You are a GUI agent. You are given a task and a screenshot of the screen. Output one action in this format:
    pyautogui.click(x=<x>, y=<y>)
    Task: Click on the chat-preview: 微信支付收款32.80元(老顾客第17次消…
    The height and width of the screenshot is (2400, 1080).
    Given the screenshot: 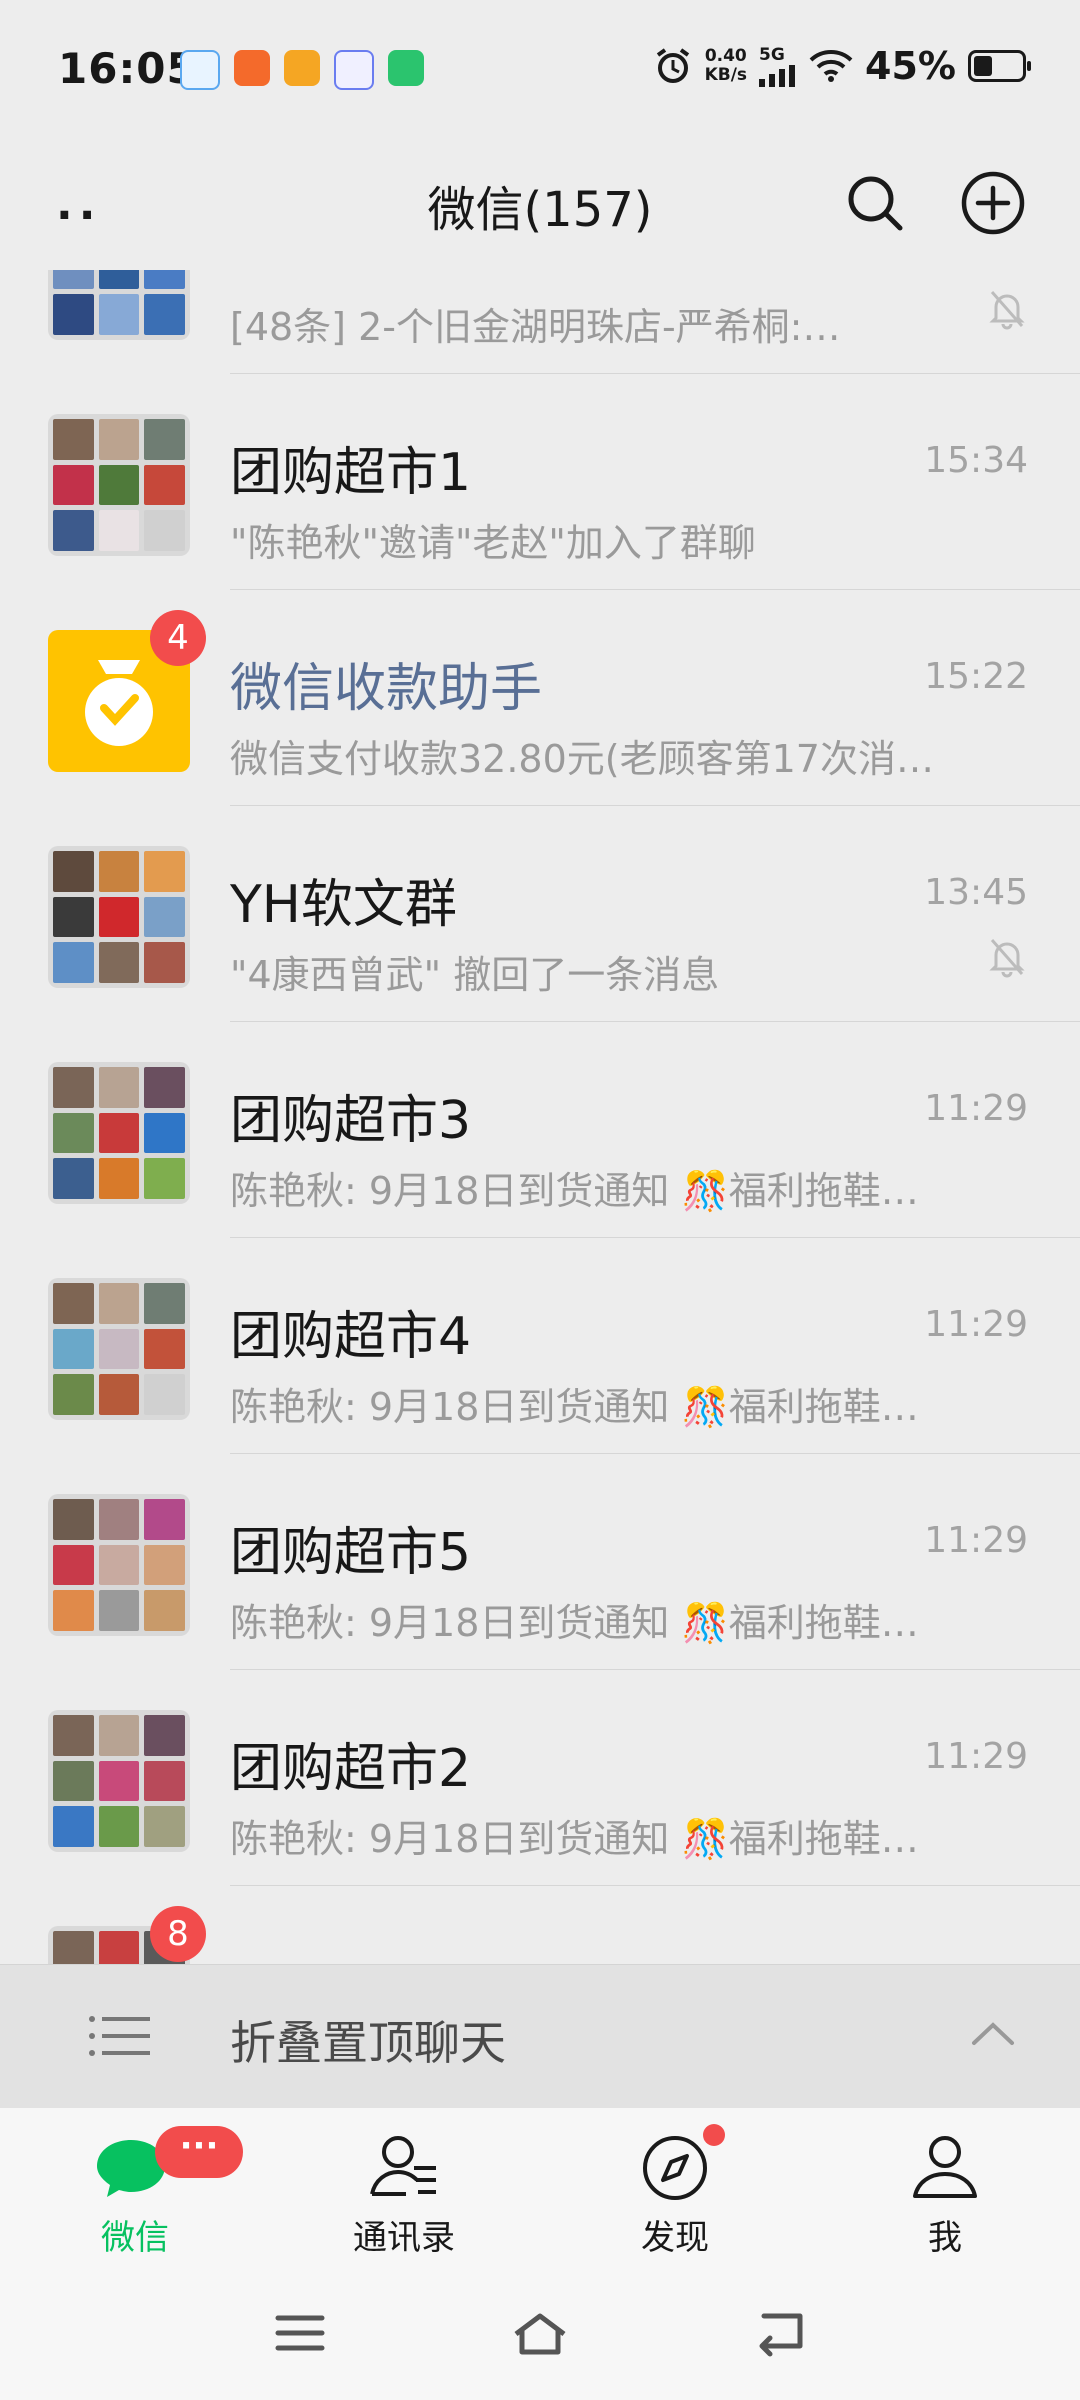 What is the action you would take?
    pyautogui.click(x=582, y=759)
    